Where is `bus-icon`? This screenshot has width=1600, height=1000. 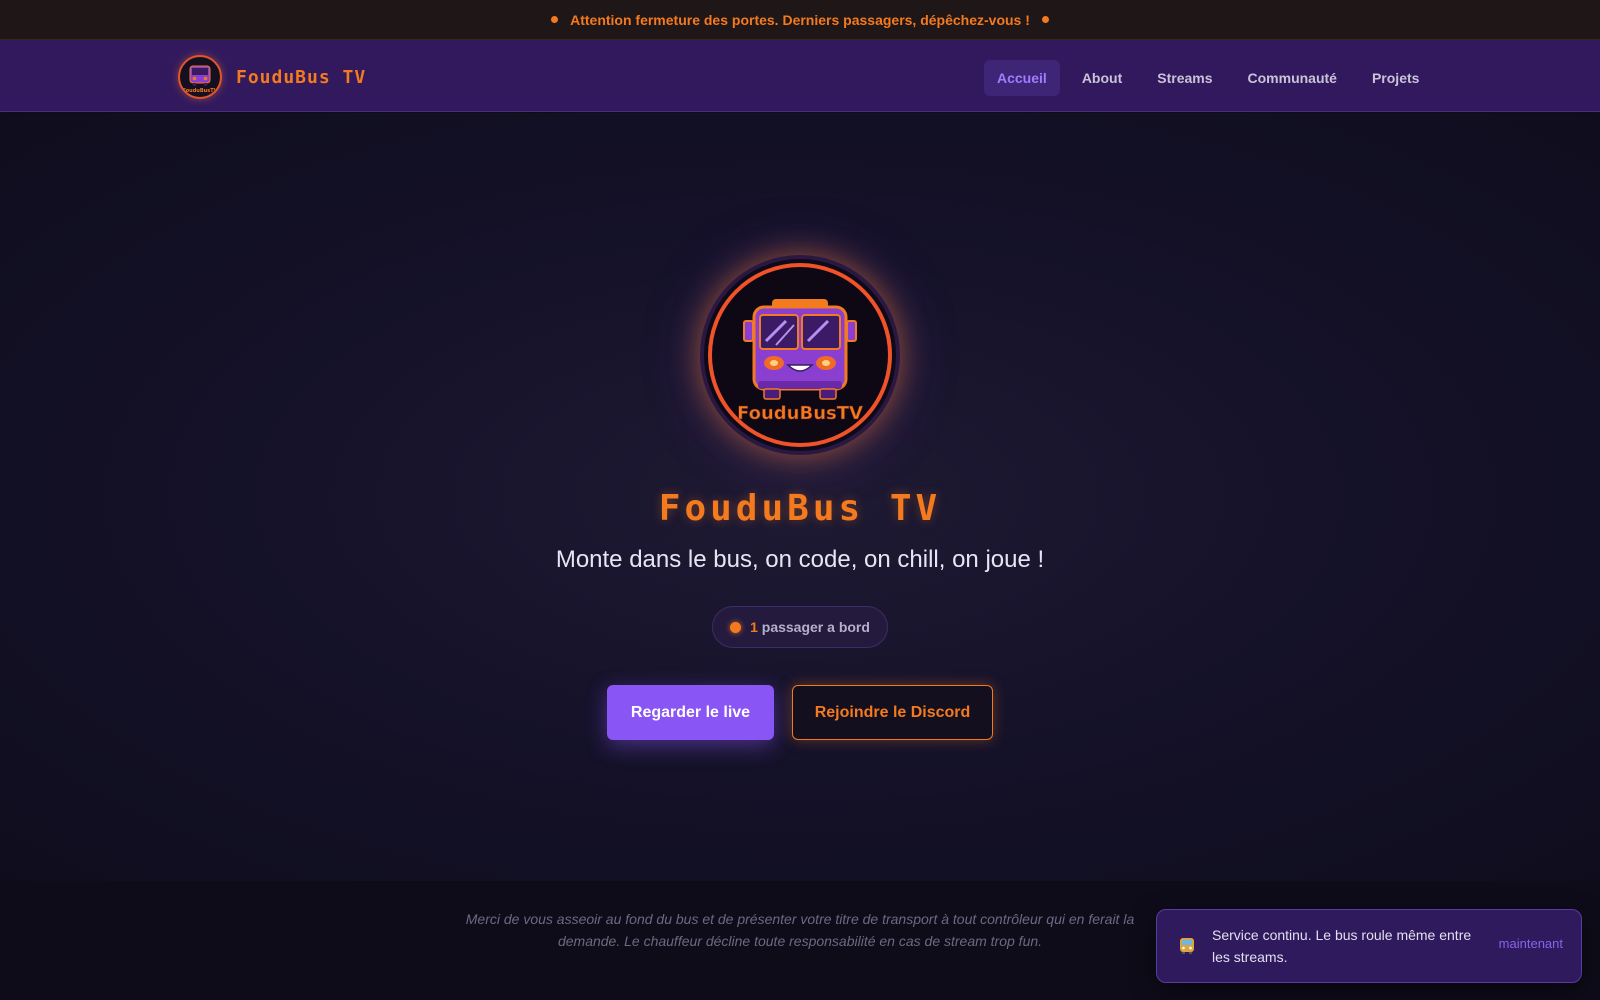 bus-icon is located at coordinates (1187, 946).